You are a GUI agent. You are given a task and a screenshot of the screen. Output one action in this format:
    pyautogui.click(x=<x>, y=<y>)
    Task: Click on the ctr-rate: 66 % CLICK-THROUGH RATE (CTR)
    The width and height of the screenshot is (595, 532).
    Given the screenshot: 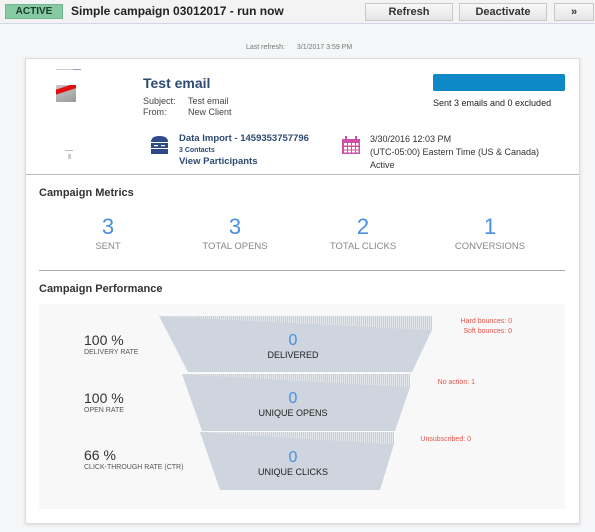 What is the action you would take?
    pyautogui.click(x=133, y=459)
    